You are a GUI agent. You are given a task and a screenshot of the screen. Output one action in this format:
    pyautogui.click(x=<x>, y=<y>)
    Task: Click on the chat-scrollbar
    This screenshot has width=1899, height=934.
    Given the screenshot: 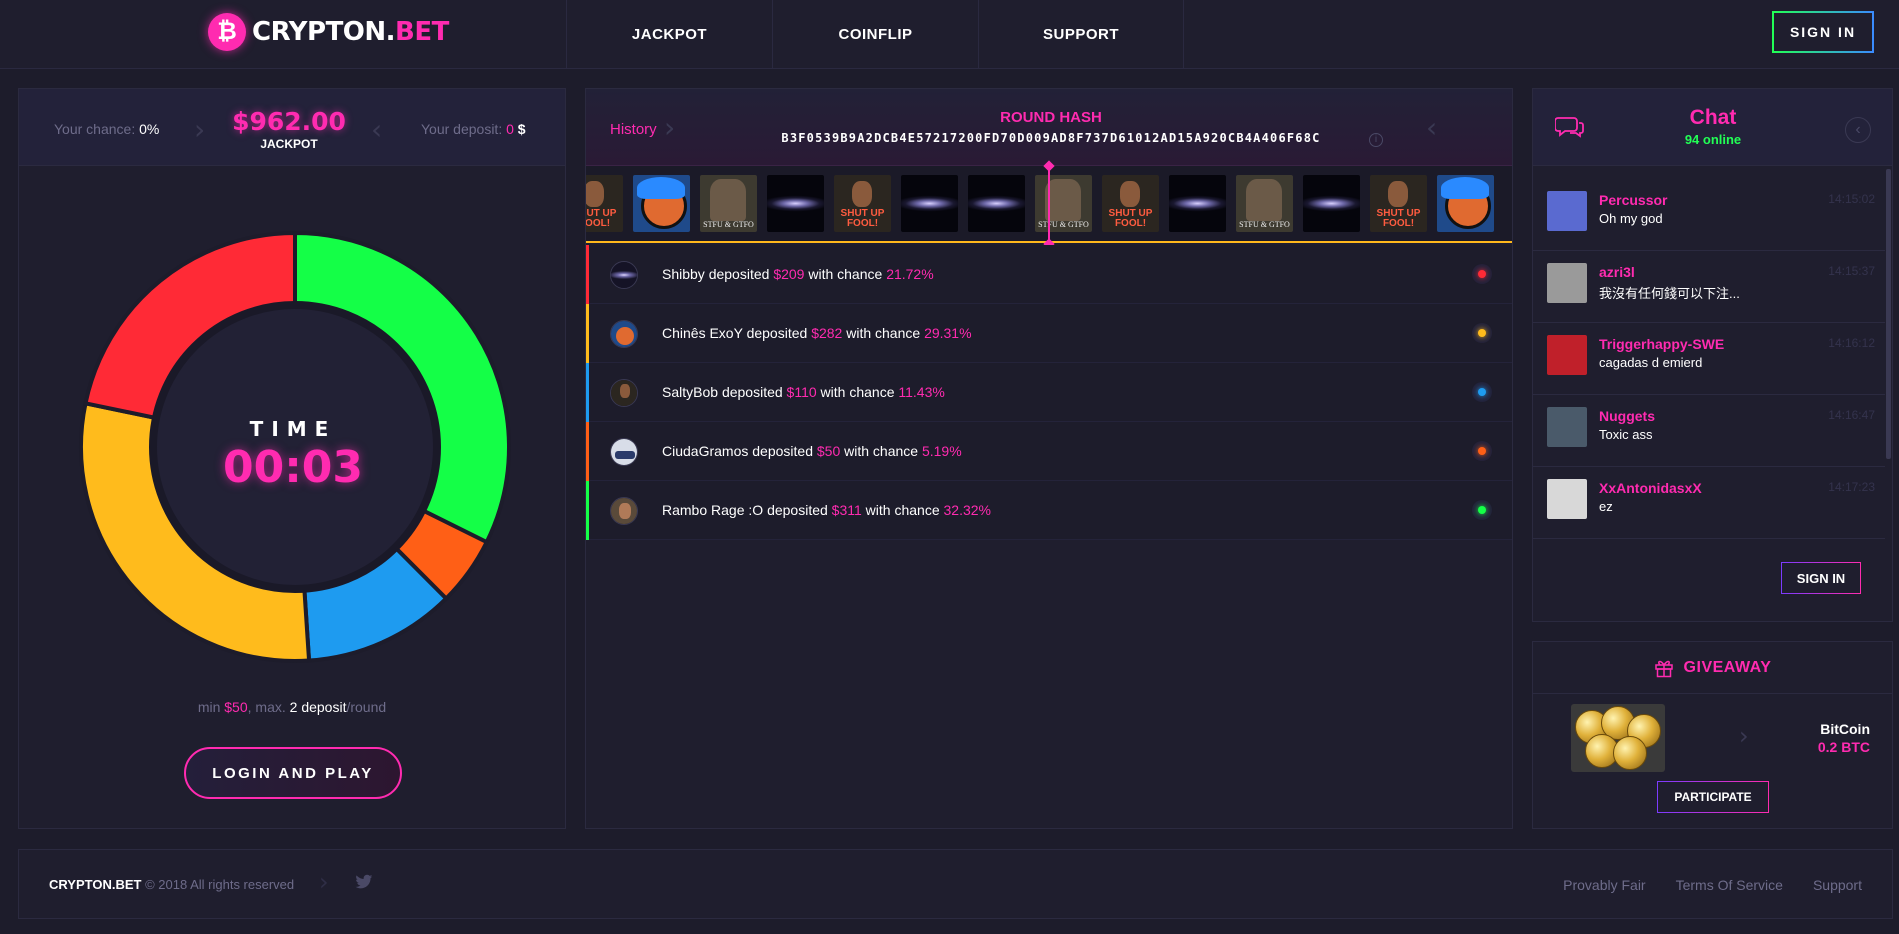 What is the action you would take?
    pyautogui.click(x=1888, y=314)
    